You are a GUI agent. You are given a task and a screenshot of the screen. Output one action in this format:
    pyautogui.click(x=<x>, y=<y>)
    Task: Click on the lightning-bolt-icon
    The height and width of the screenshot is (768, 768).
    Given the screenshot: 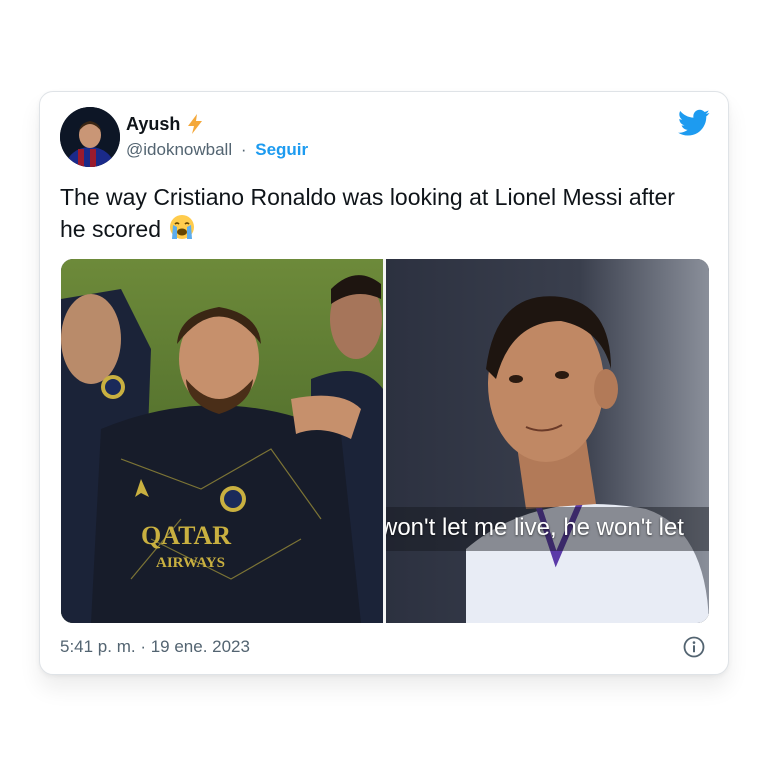 What is the action you would take?
    pyautogui.click(x=195, y=124)
    